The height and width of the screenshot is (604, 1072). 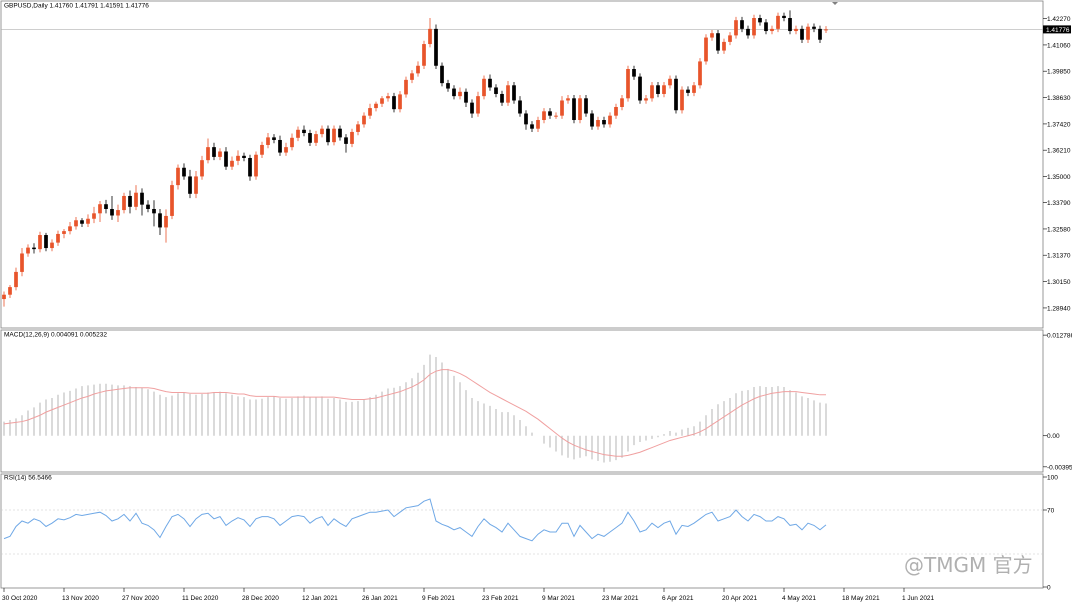 What do you see at coordinates (1059, 467) in the screenshot?
I see `macd-tick-label: -0.003952` at bounding box center [1059, 467].